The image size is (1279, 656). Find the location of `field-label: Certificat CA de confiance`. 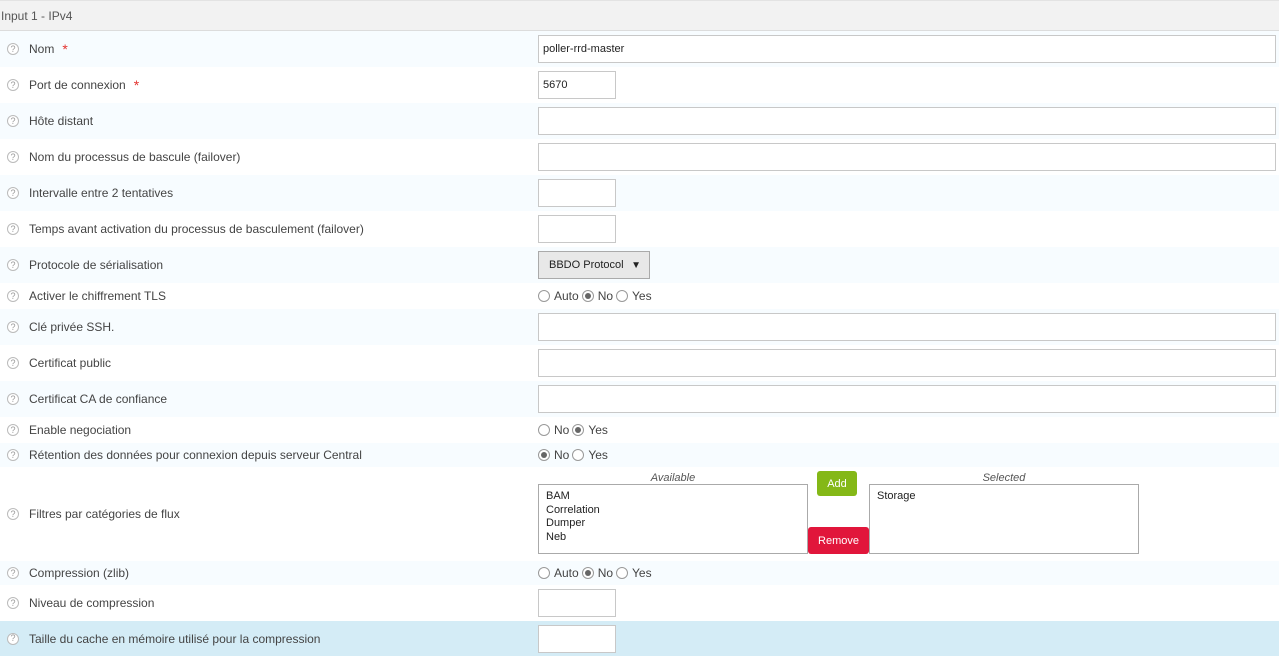

field-label: Certificat CA de confiance is located at coordinates (98, 399).